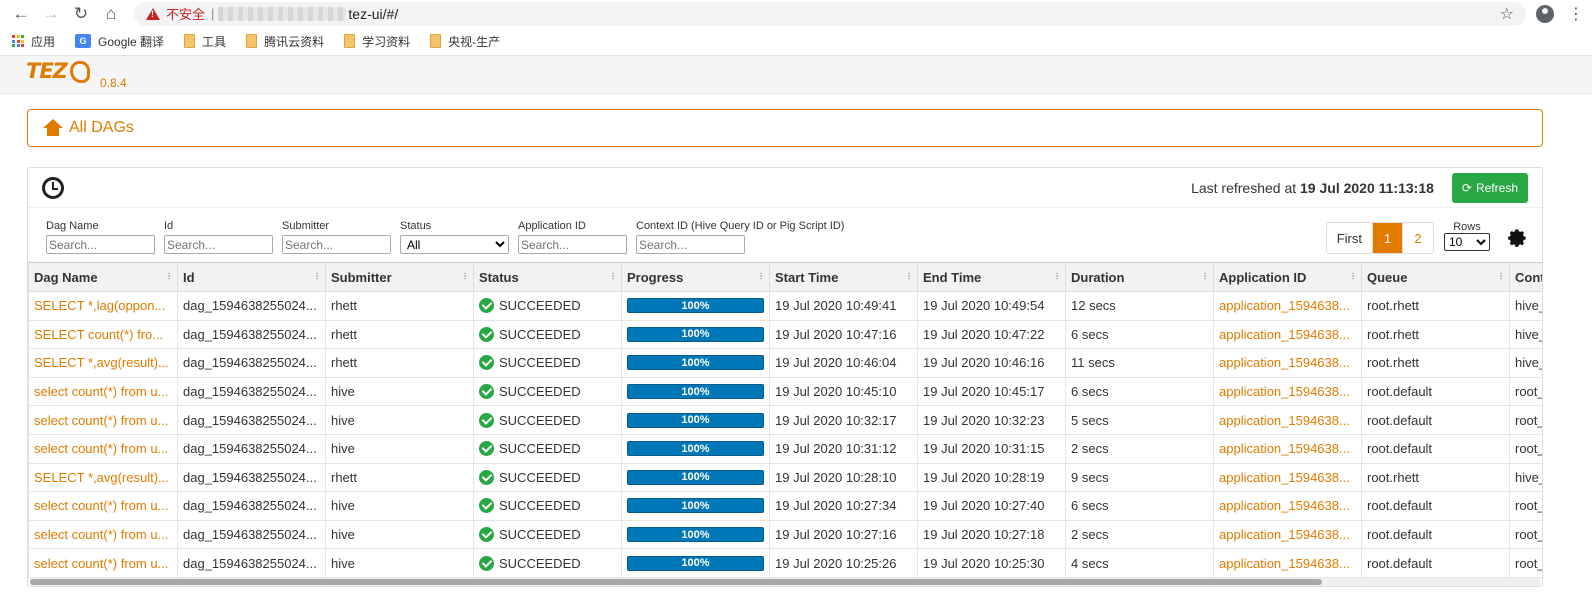 This screenshot has height=605, width=1592. What do you see at coordinates (1139, 420) in the screenshot?
I see `cell-duration: 5 secs` at bounding box center [1139, 420].